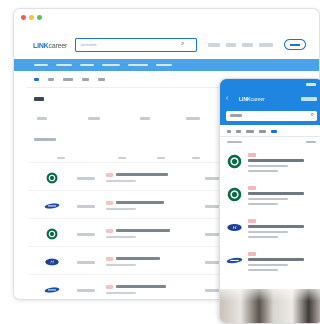  I want to click on back-arrow-icon: ‹, so click(227, 98).